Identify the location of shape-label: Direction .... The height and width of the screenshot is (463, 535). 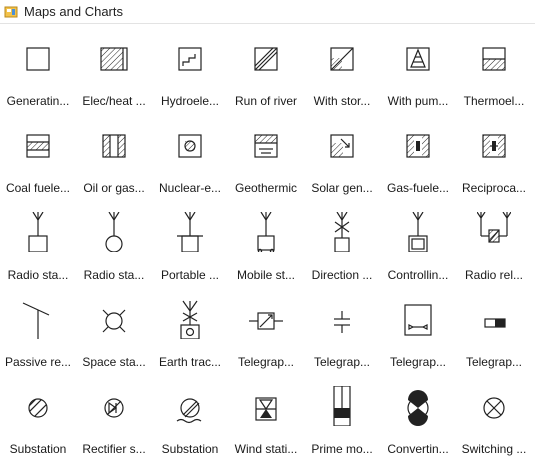
(342, 275).